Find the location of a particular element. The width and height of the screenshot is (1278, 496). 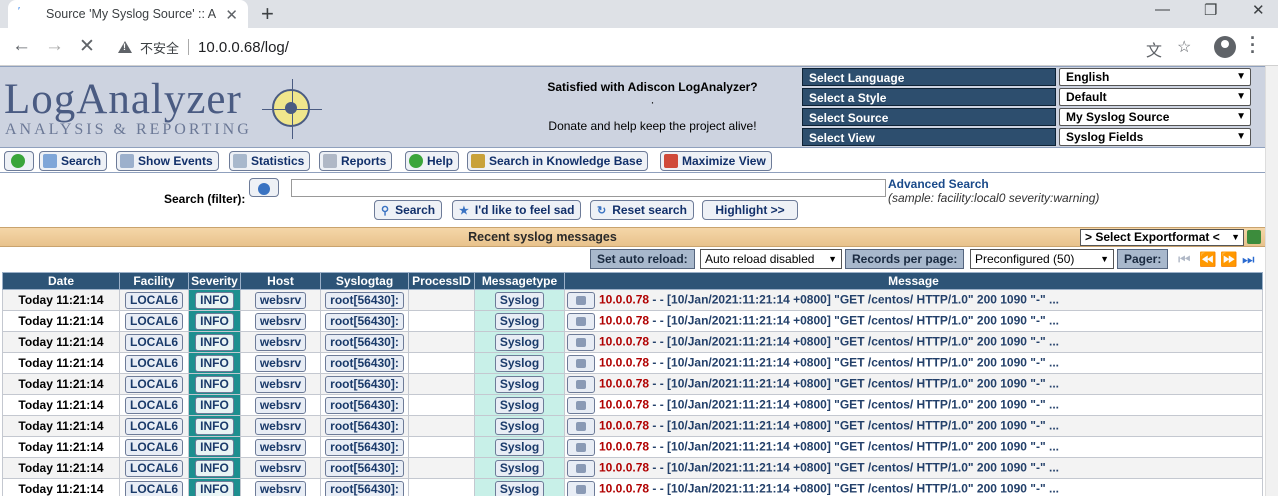

export-format-select: > Select Exportformat < ▼ is located at coordinates (1162, 237).